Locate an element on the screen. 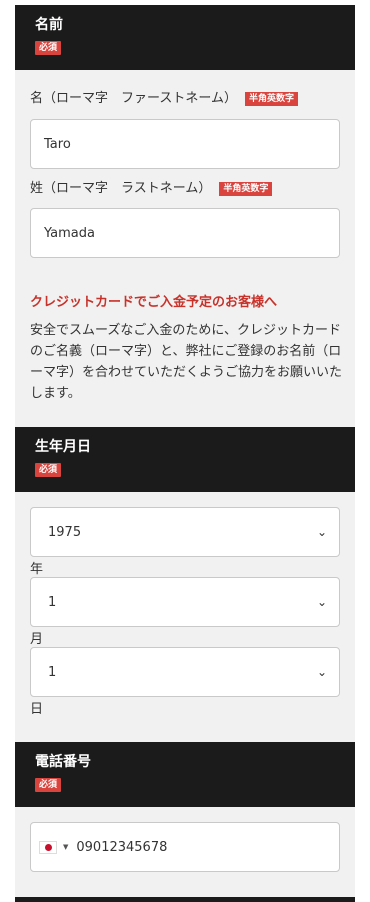 This screenshot has width=370, height=902. month-select: 1 ⌄ is located at coordinates (185, 602).